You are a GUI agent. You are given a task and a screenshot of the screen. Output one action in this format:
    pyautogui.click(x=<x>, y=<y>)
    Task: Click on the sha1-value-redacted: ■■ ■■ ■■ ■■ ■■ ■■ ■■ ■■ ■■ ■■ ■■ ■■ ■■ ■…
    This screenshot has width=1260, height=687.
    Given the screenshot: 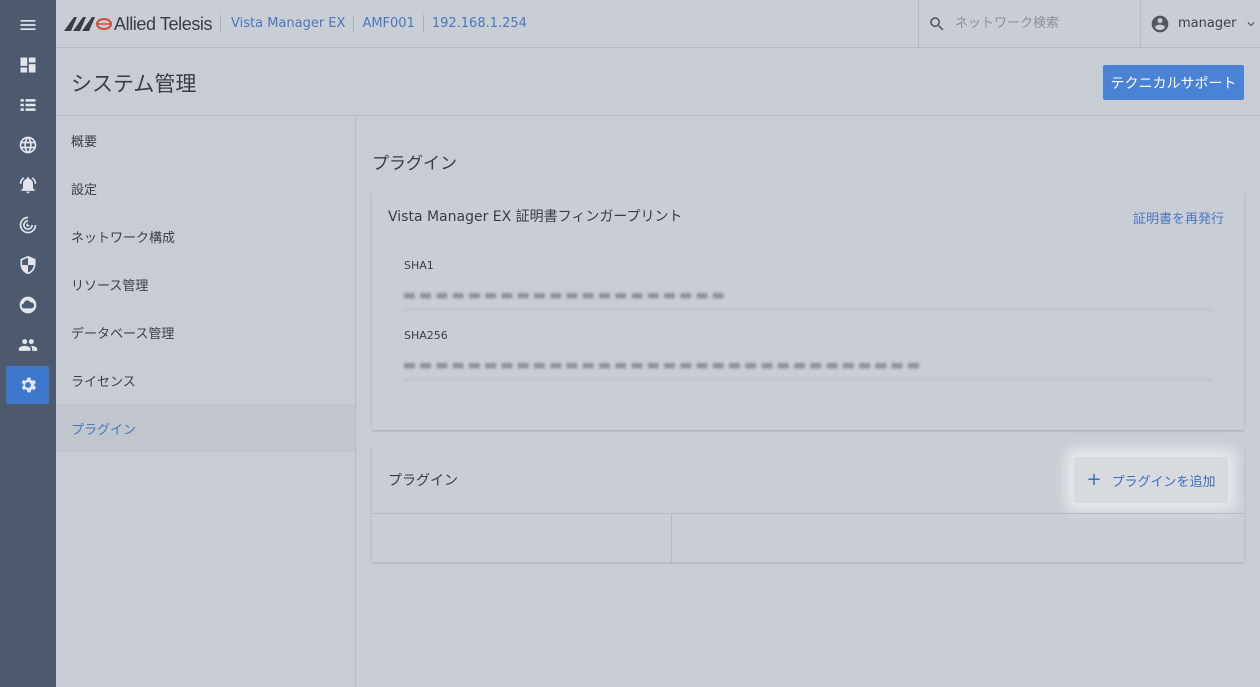 What is the action you would take?
    pyautogui.click(x=808, y=297)
    